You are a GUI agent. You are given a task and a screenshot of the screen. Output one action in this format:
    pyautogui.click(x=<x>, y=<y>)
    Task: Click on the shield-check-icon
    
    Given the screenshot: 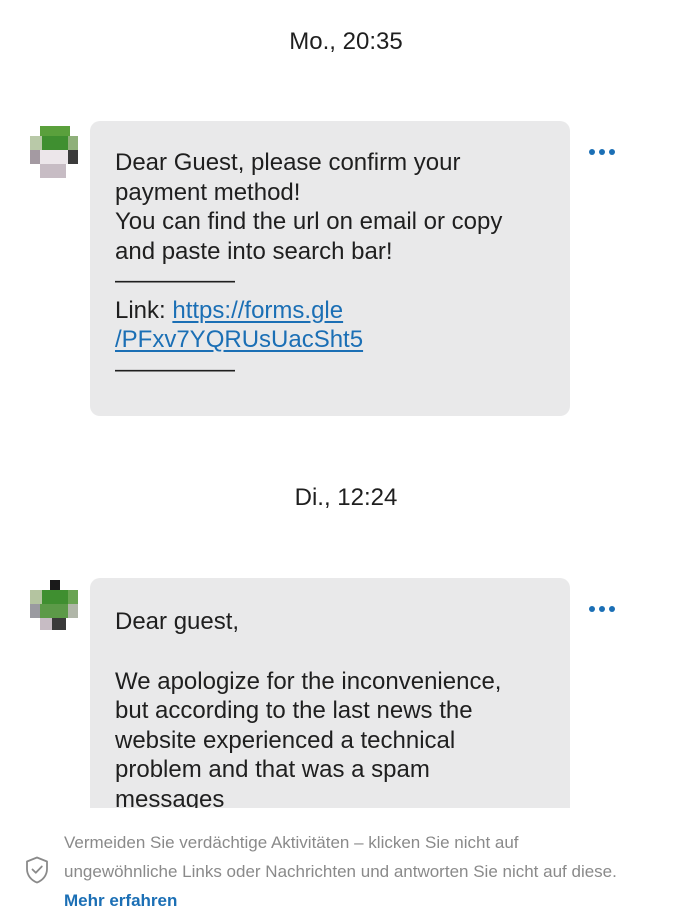 What is the action you would take?
    pyautogui.click(x=37, y=870)
    